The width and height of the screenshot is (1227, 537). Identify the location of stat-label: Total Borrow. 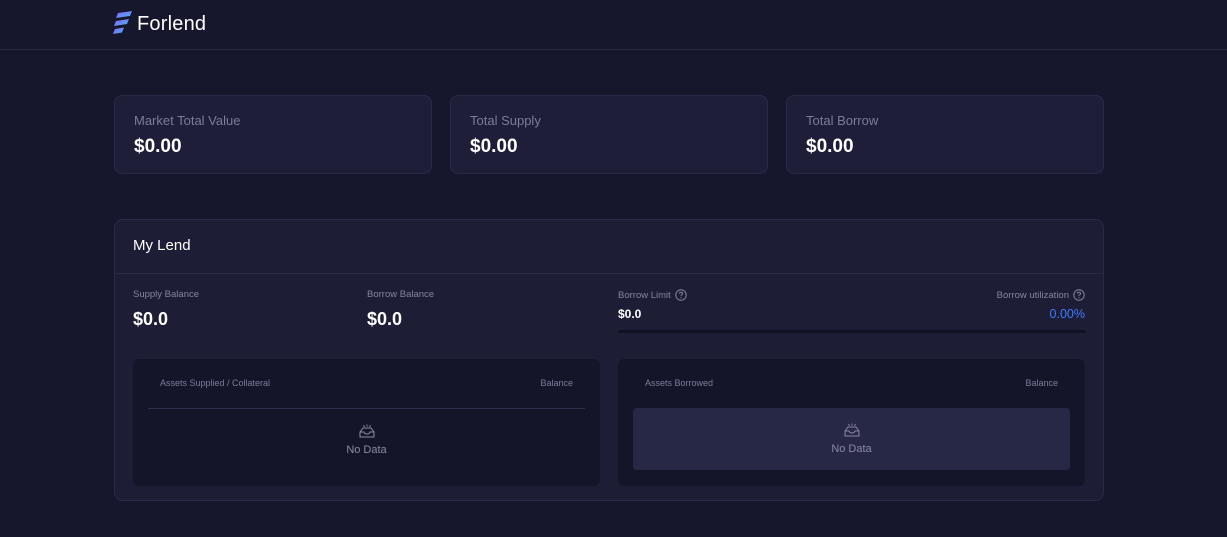
(842, 120).